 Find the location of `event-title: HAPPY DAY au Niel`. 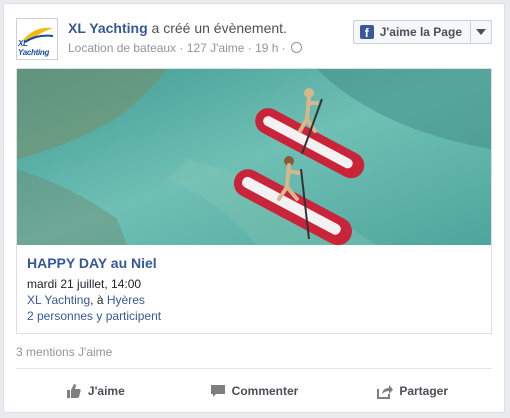

event-title: HAPPY DAY au Niel is located at coordinates (94, 263).